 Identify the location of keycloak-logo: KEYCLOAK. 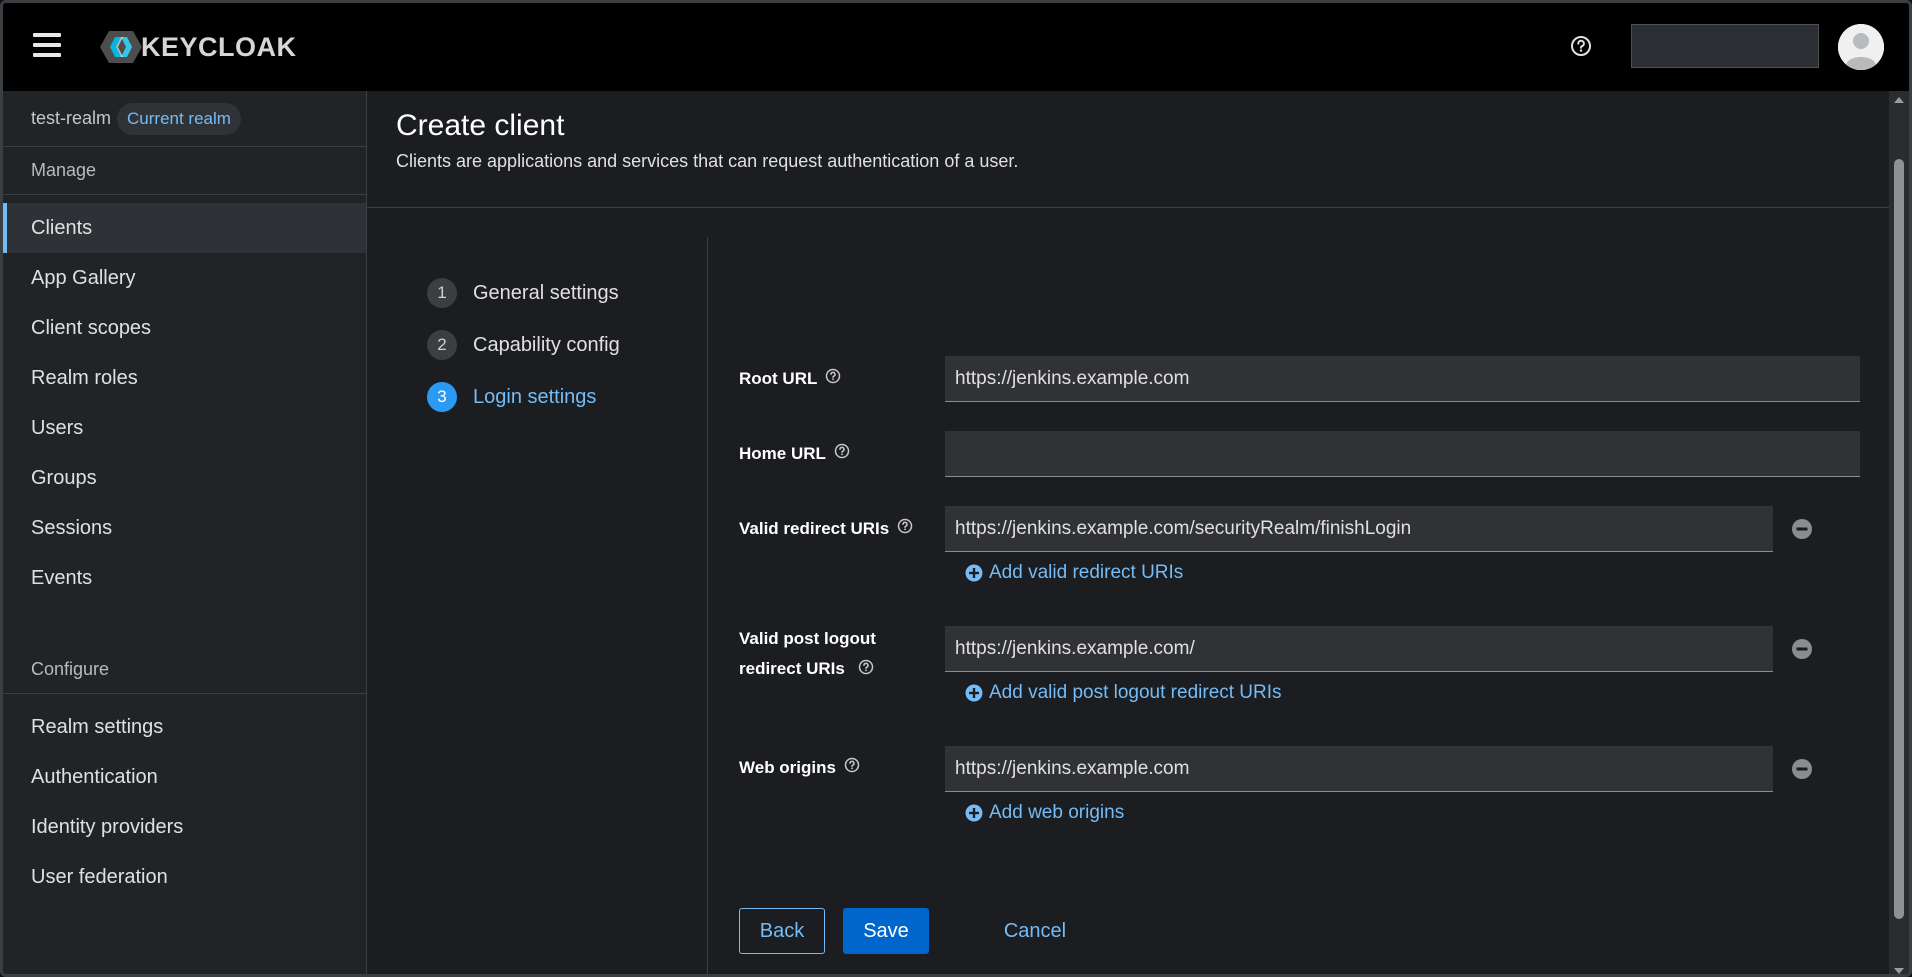
(198, 47).